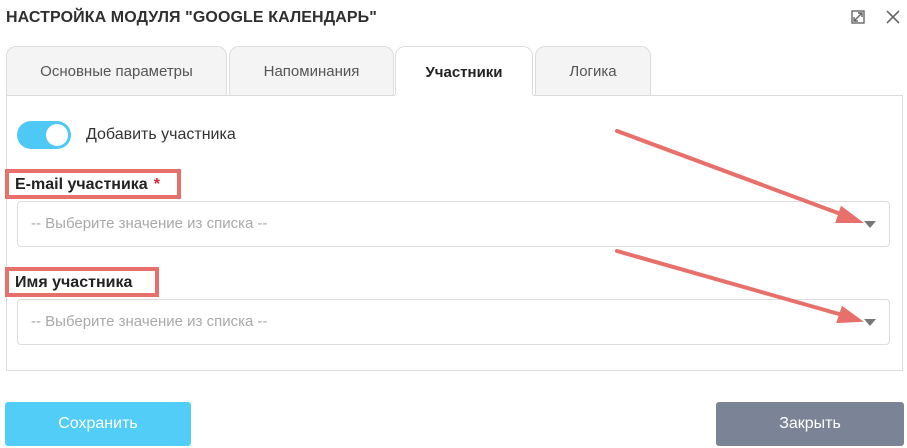 This screenshot has height=448, width=907. What do you see at coordinates (311, 70) in the screenshot?
I see `tab-reminders: Напоминания` at bounding box center [311, 70].